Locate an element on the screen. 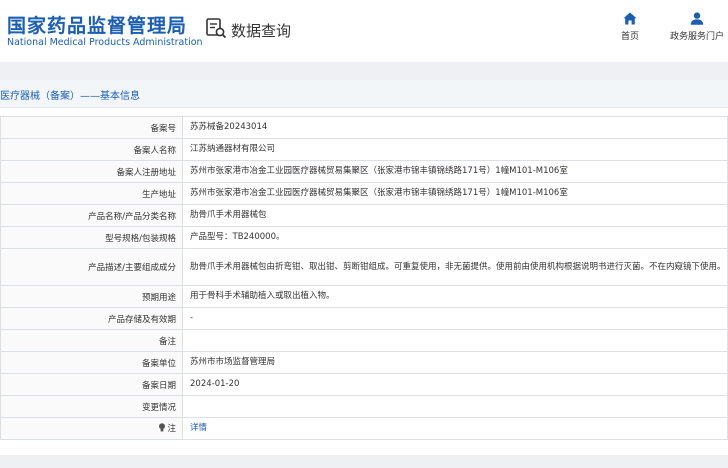 The height and width of the screenshot is (468, 728). table-row: 型号规格/包装规格 产品型号：TB240000。 is located at coordinates (364, 237).